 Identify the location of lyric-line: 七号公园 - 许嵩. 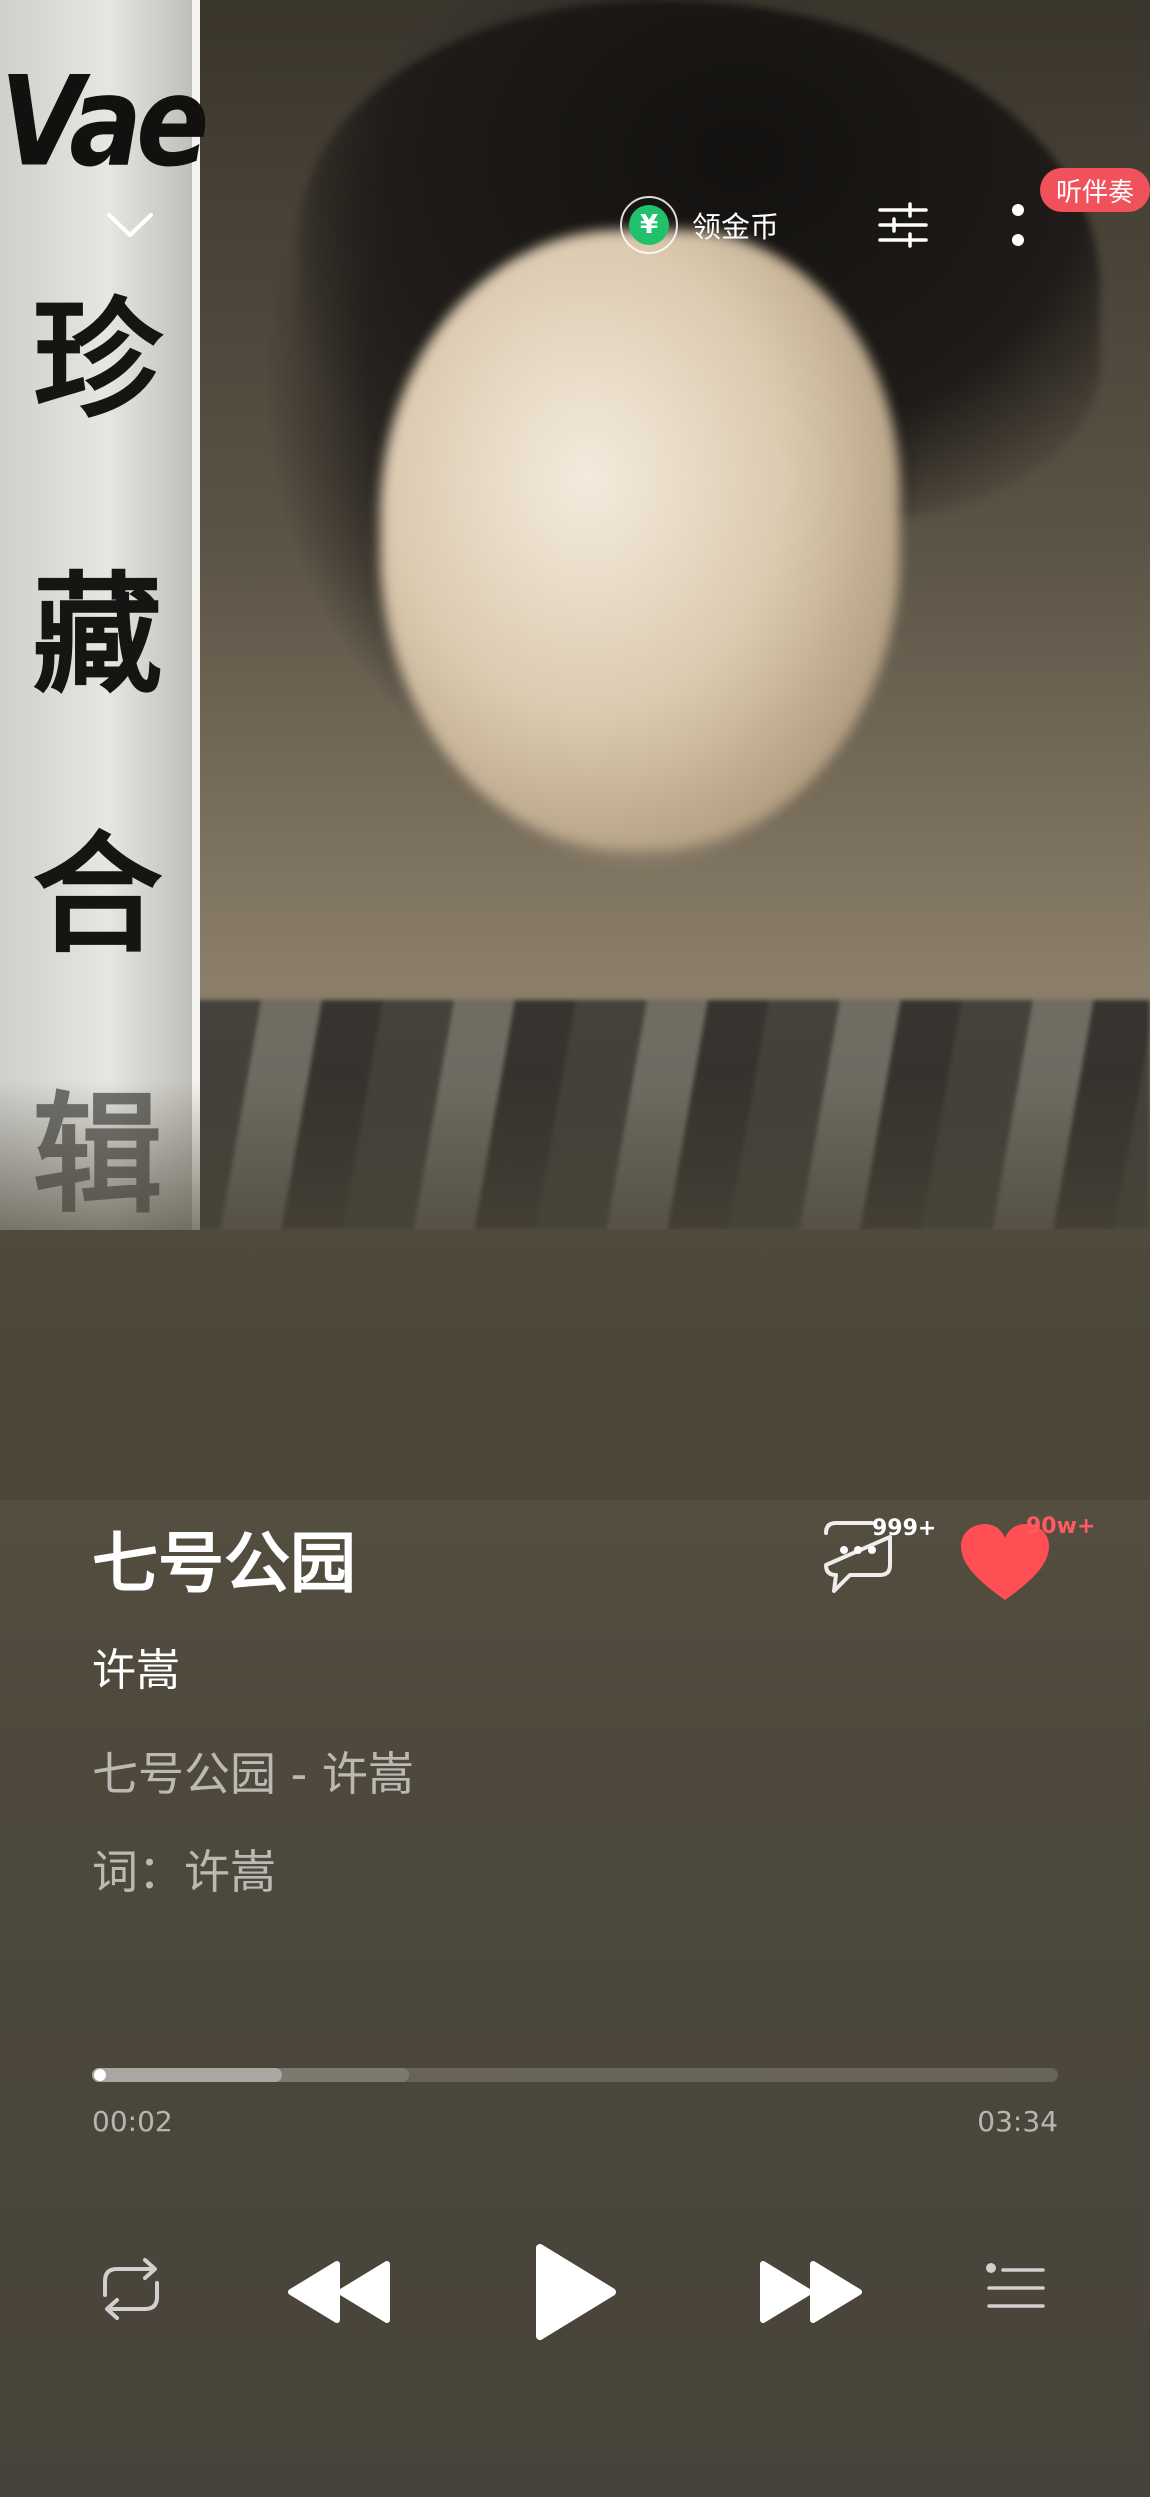
(253, 1771).